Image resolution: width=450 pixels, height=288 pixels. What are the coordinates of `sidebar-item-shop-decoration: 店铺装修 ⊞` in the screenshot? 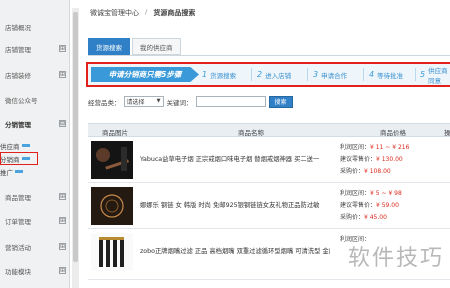 It's located at (35, 75).